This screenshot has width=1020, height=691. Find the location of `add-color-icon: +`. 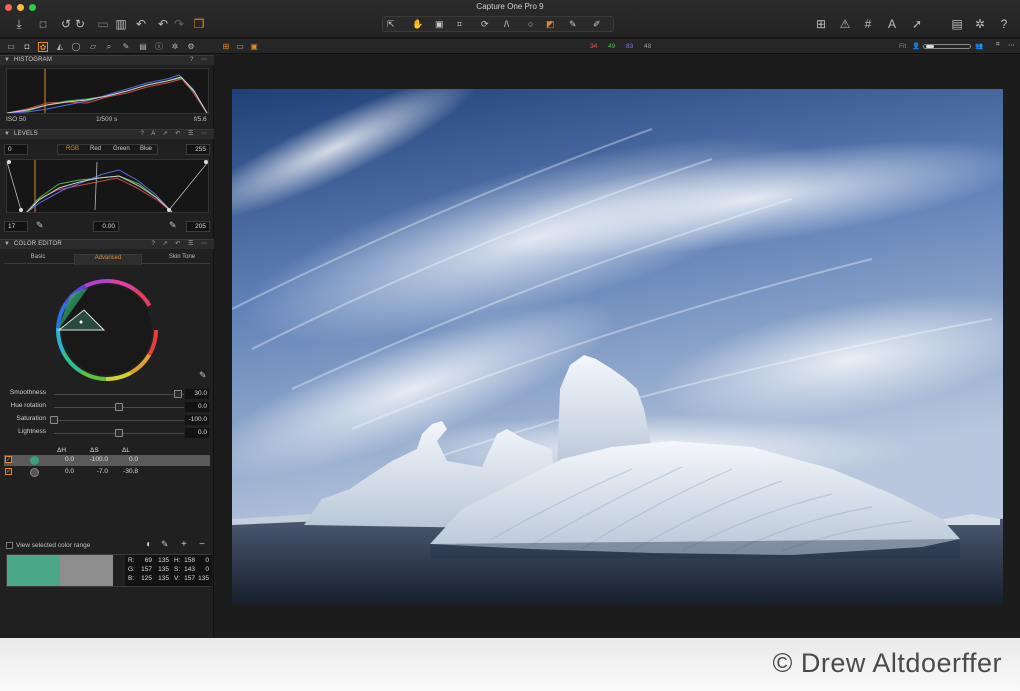

add-color-icon: + is located at coordinates (184, 544).